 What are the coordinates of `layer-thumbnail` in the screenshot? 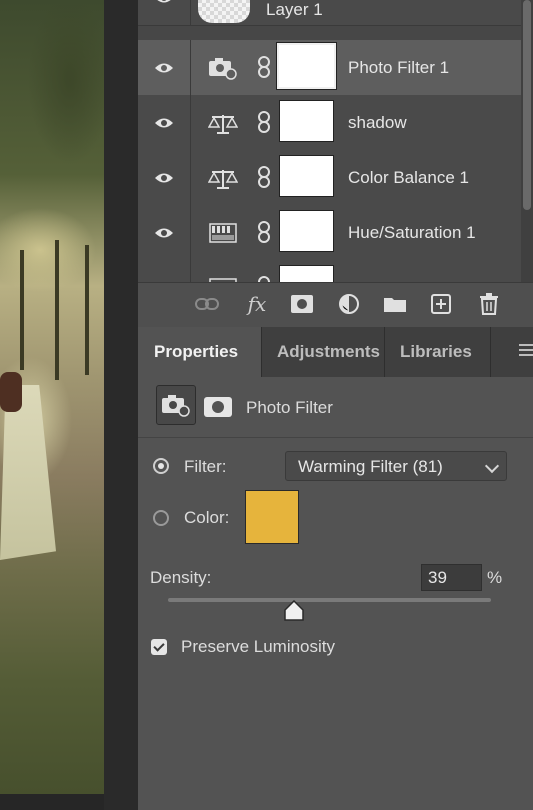 It's located at (224, 11).